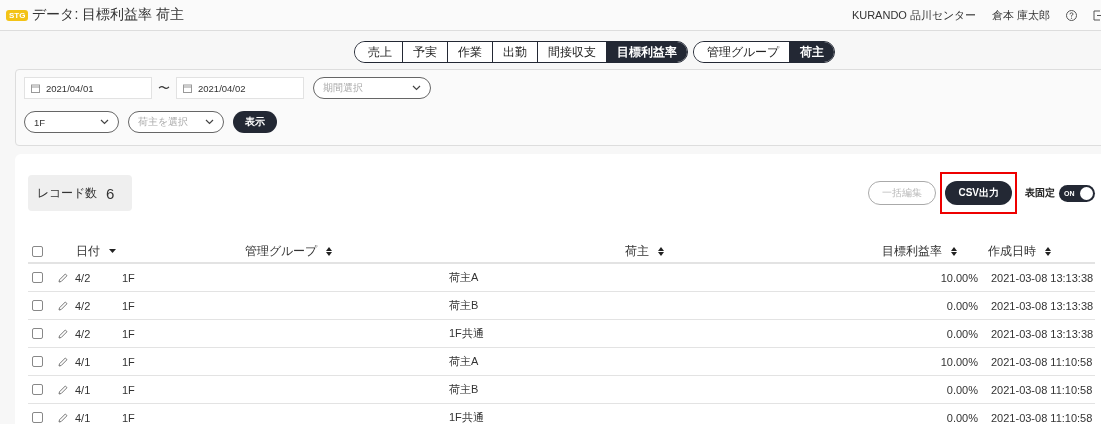 The image size is (1101, 424). Describe the element at coordinates (255, 122) in the screenshot. I see `show-button: 表示` at that location.